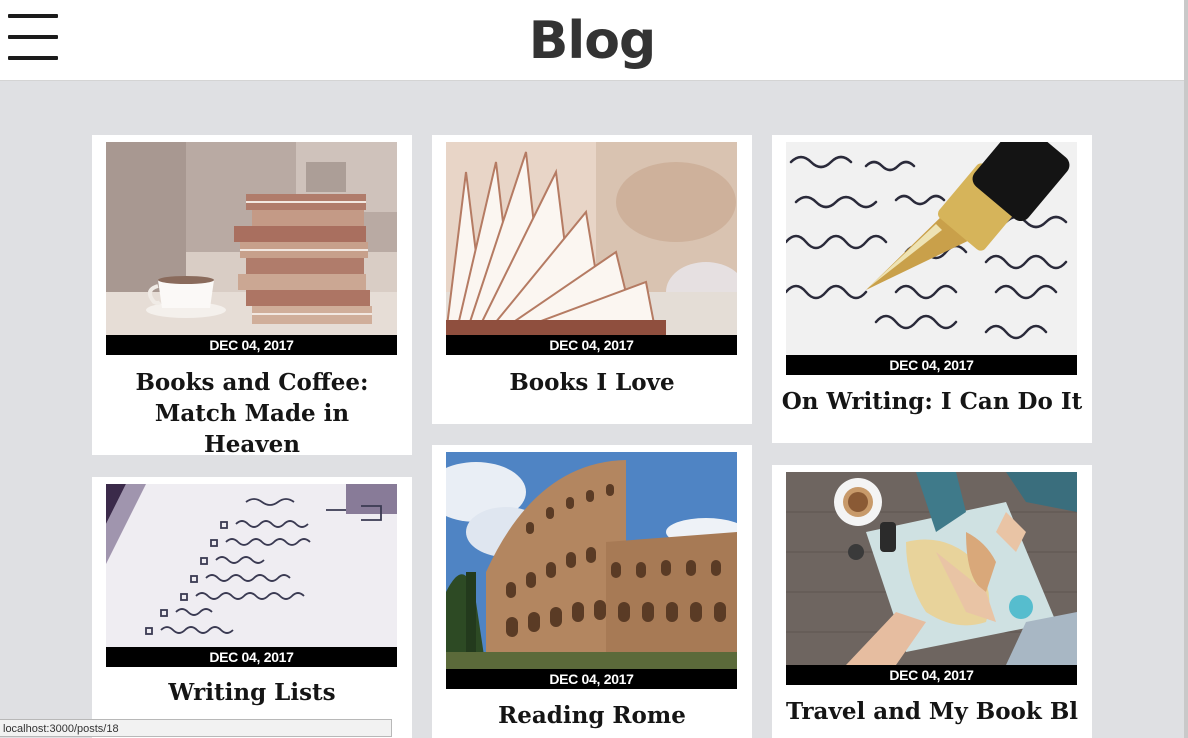 The width and height of the screenshot is (1188, 738). What do you see at coordinates (931, 568) in the screenshot?
I see `map-planning-photo` at bounding box center [931, 568].